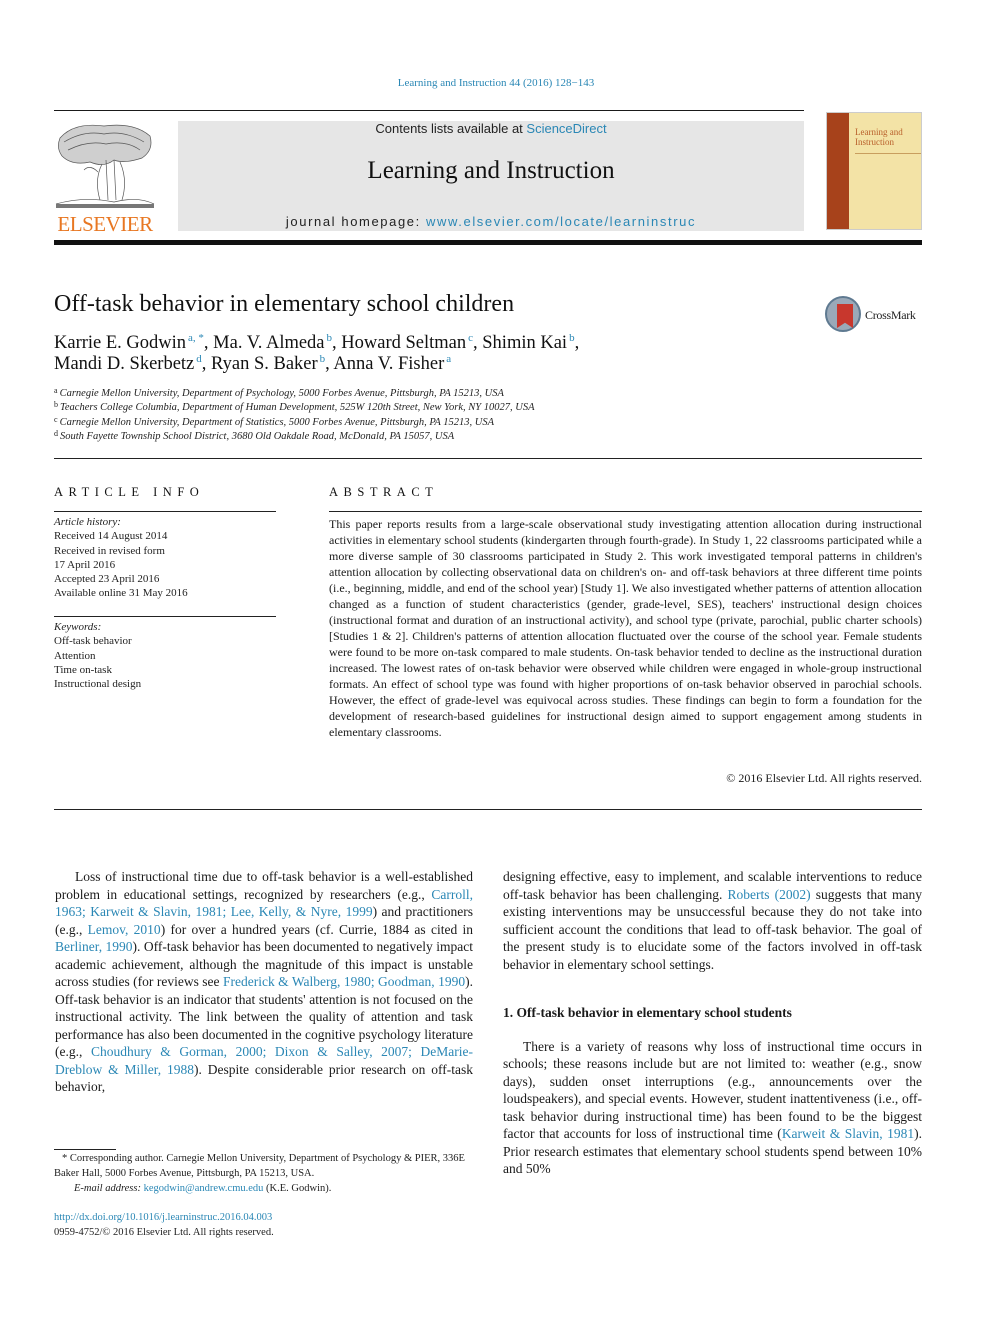 The image size is (992, 1323). What do you see at coordinates (874, 171) in the screenshot?
I see `journal-cover-thumbnail: Learning and Instruction` at bounding box center [874, 171].